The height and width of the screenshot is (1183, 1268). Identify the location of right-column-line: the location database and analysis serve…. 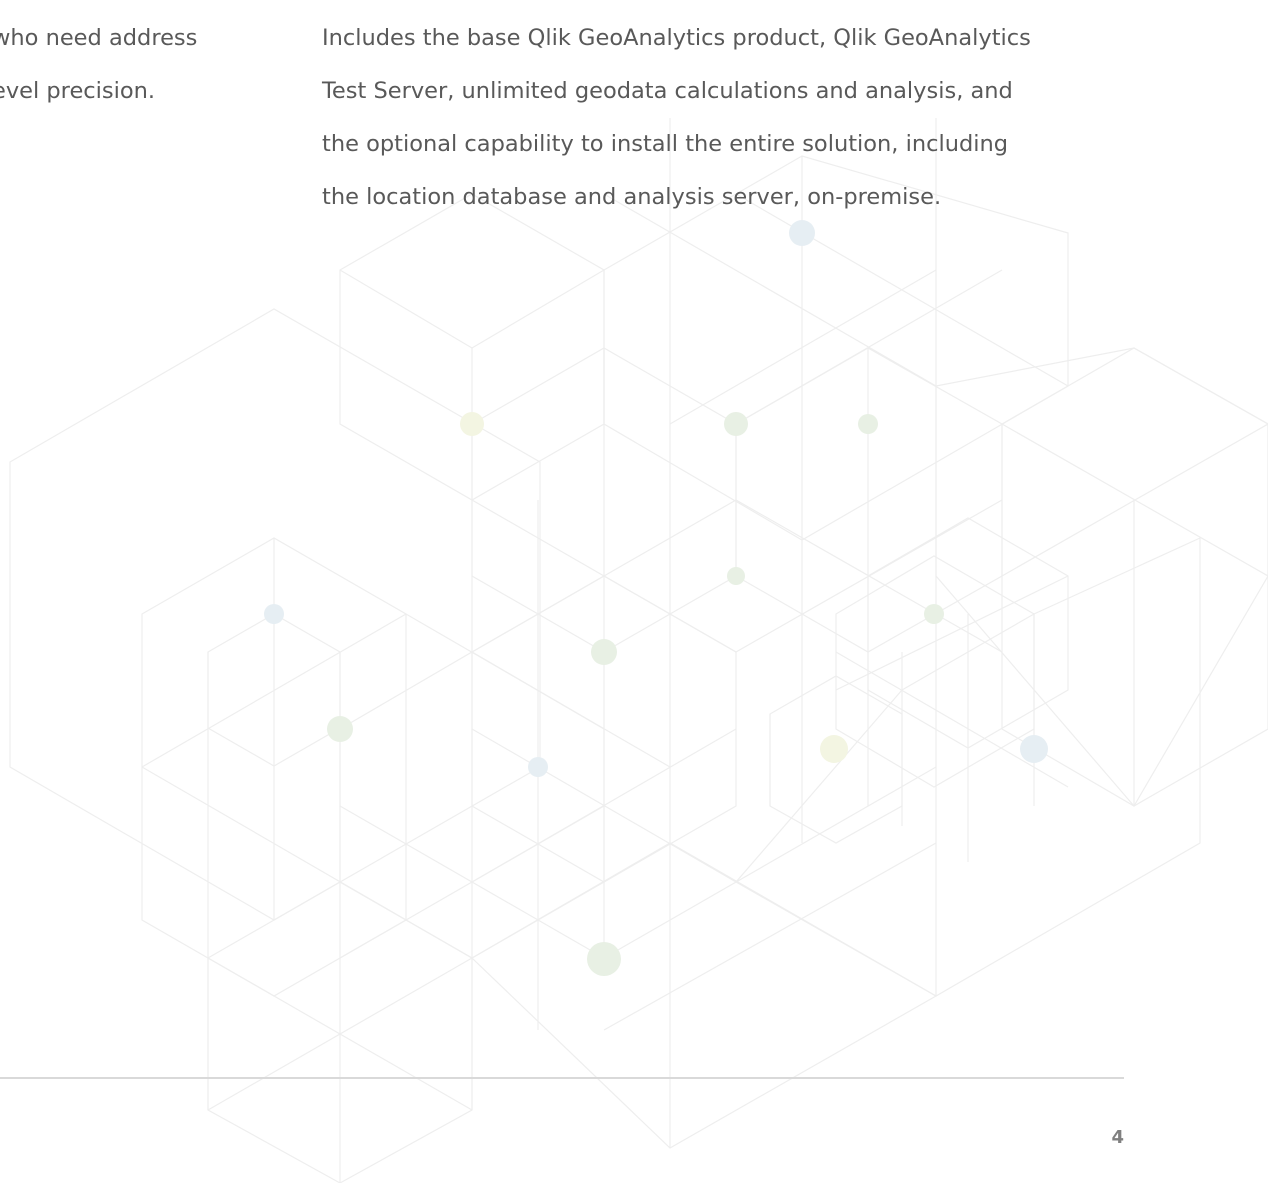
(632, 197).